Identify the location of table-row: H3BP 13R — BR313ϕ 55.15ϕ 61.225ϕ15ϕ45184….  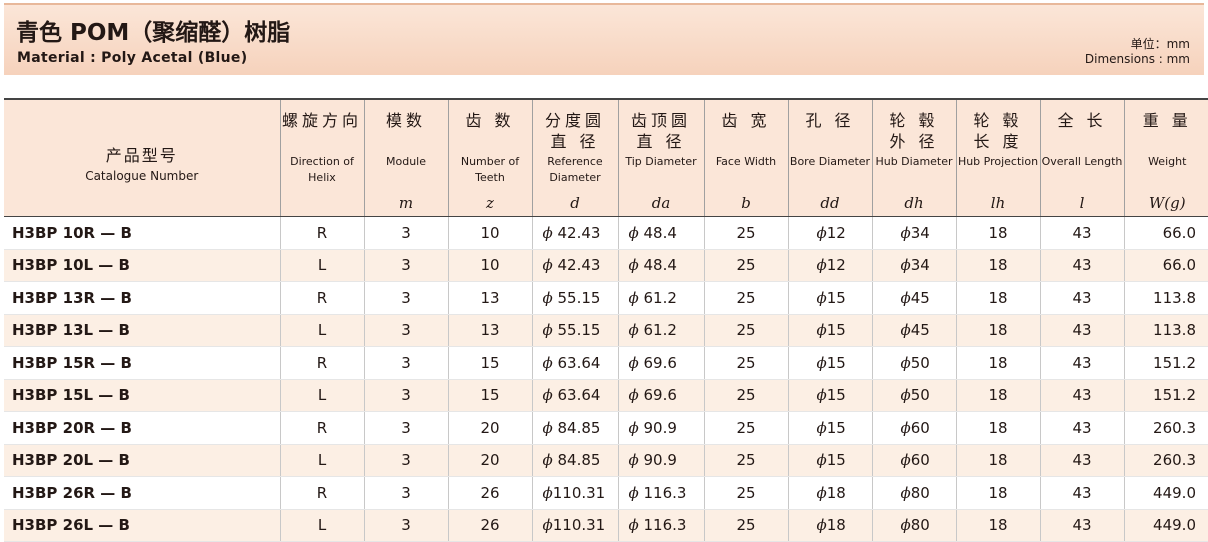
(606, 298).